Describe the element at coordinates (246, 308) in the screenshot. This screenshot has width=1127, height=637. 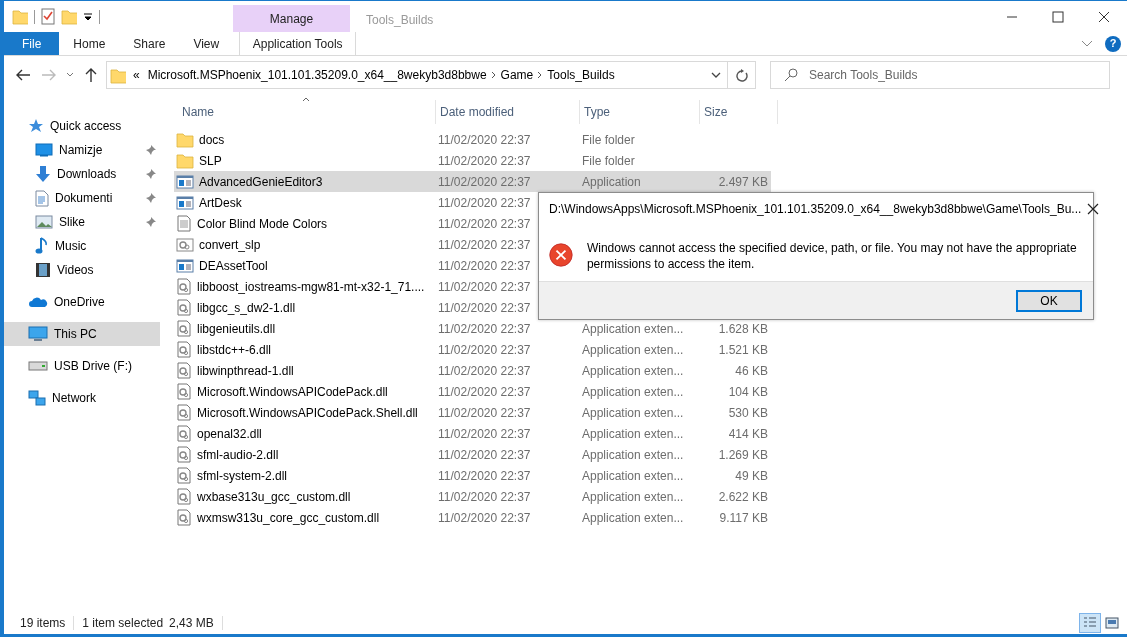
I see `file-name: libgcc_s_dw2-1.dll` at that location.